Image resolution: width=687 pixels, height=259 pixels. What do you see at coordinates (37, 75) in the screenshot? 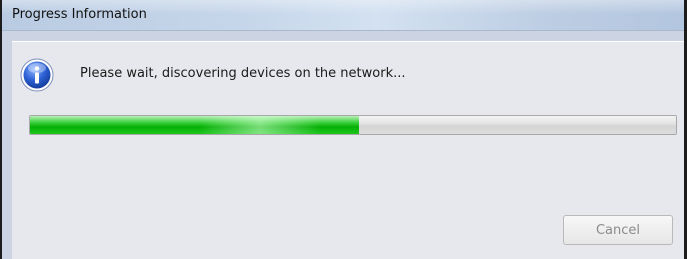
I see `info-icon` at bounding box center [37, 75].